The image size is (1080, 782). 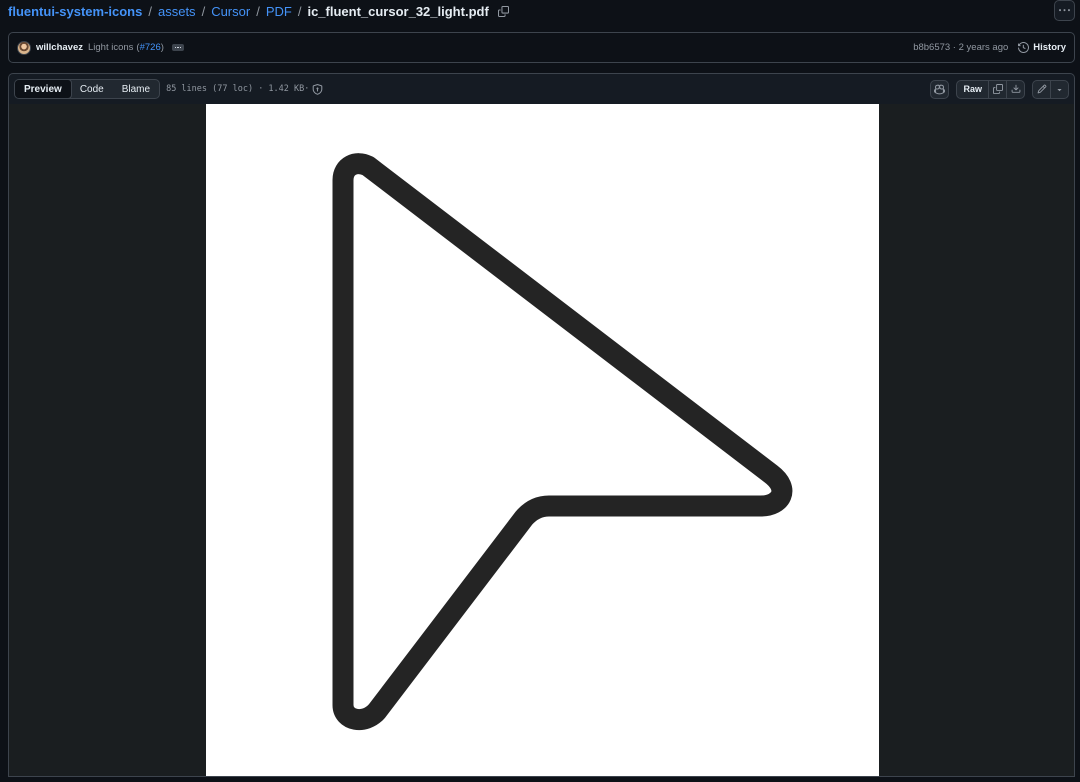 What do you see at coordinates (1024, 47) in the screenshot?
I see `history-icon` at bounding box center [1024, 47].